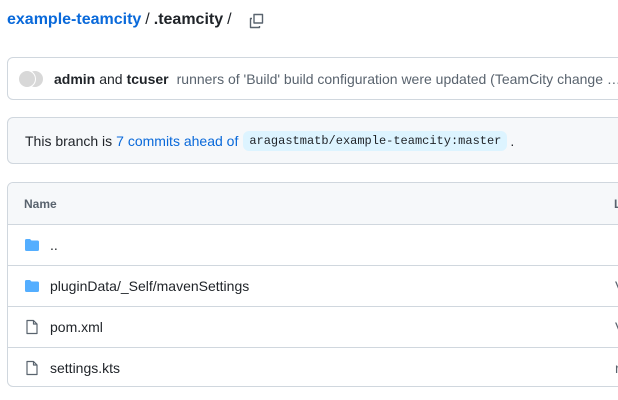  Describe the element at coordinates (74, 20) in the screenshot. I see `breadcrumb-repo-link: example-teamcity` at that location.